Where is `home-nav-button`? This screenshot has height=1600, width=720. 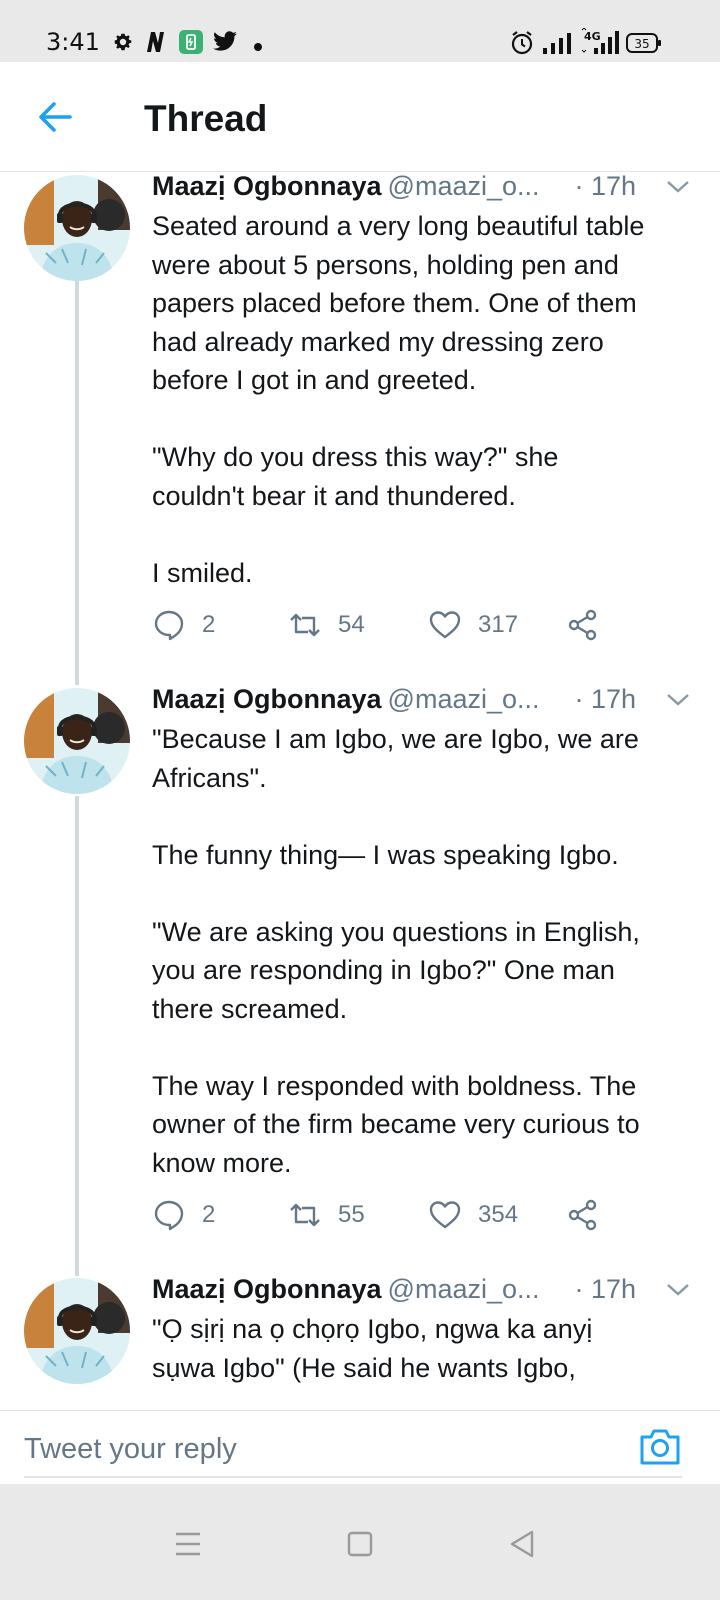
home-nav-button is located at coordinates (360, 1544).